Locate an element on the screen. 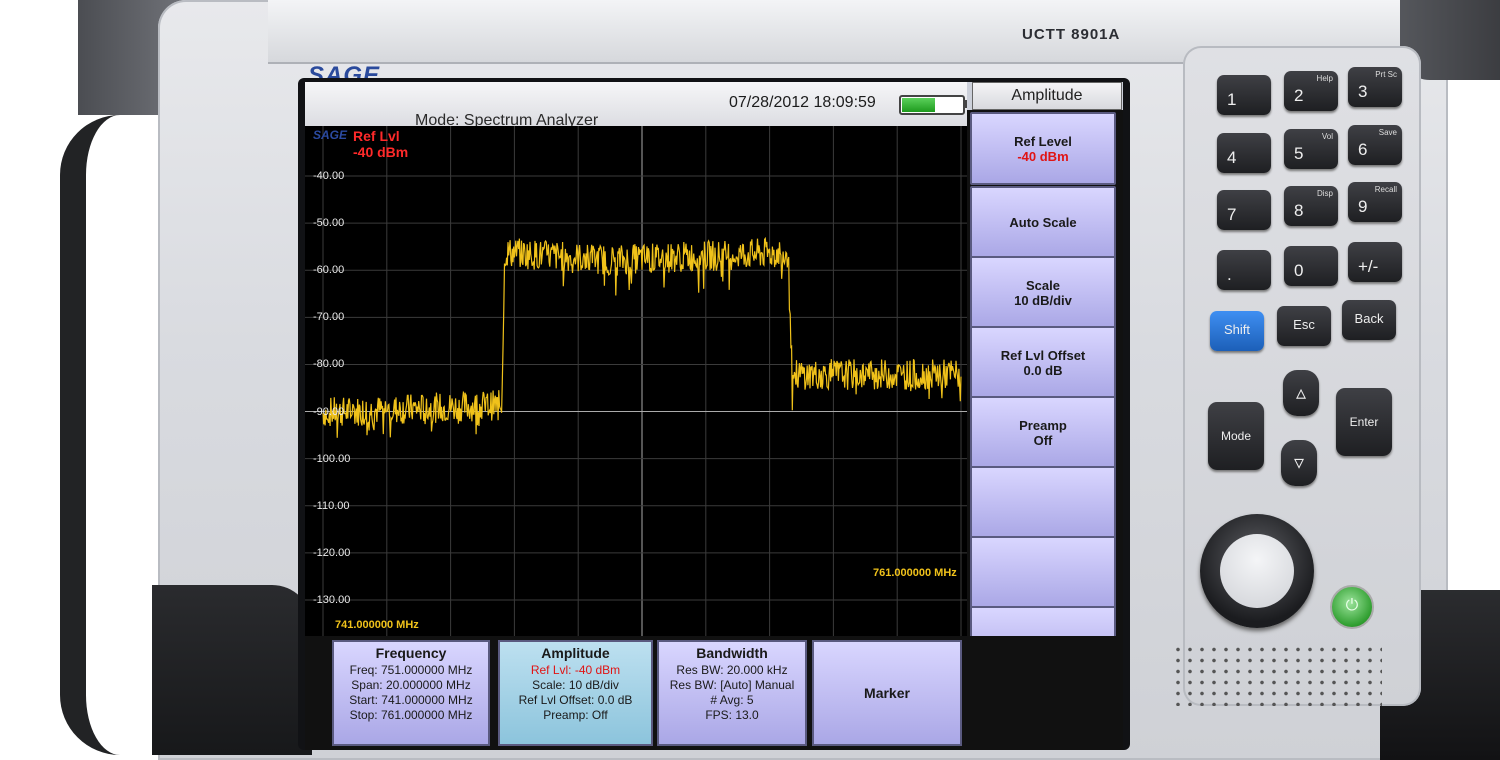 This screenshot has width=1500, height=760. datetime: 07/28/2012 18:09:59 is located at coordinates (802, 102).